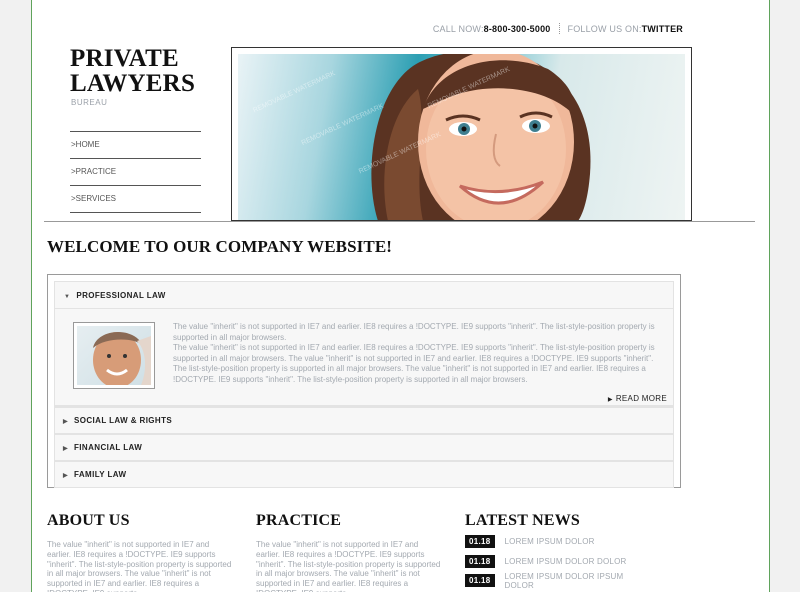 This screenshot has height=592, width=800. I want to click on phone-number: 8-800-300-5000, so click(517, 29).